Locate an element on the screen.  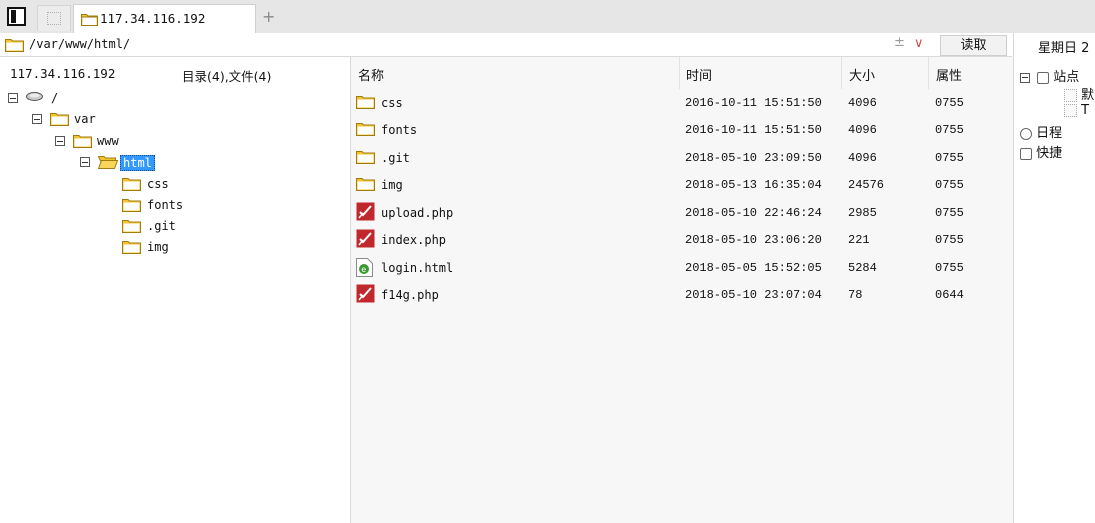
column-header-attr: 属性 is located at coordinates (949, 74).